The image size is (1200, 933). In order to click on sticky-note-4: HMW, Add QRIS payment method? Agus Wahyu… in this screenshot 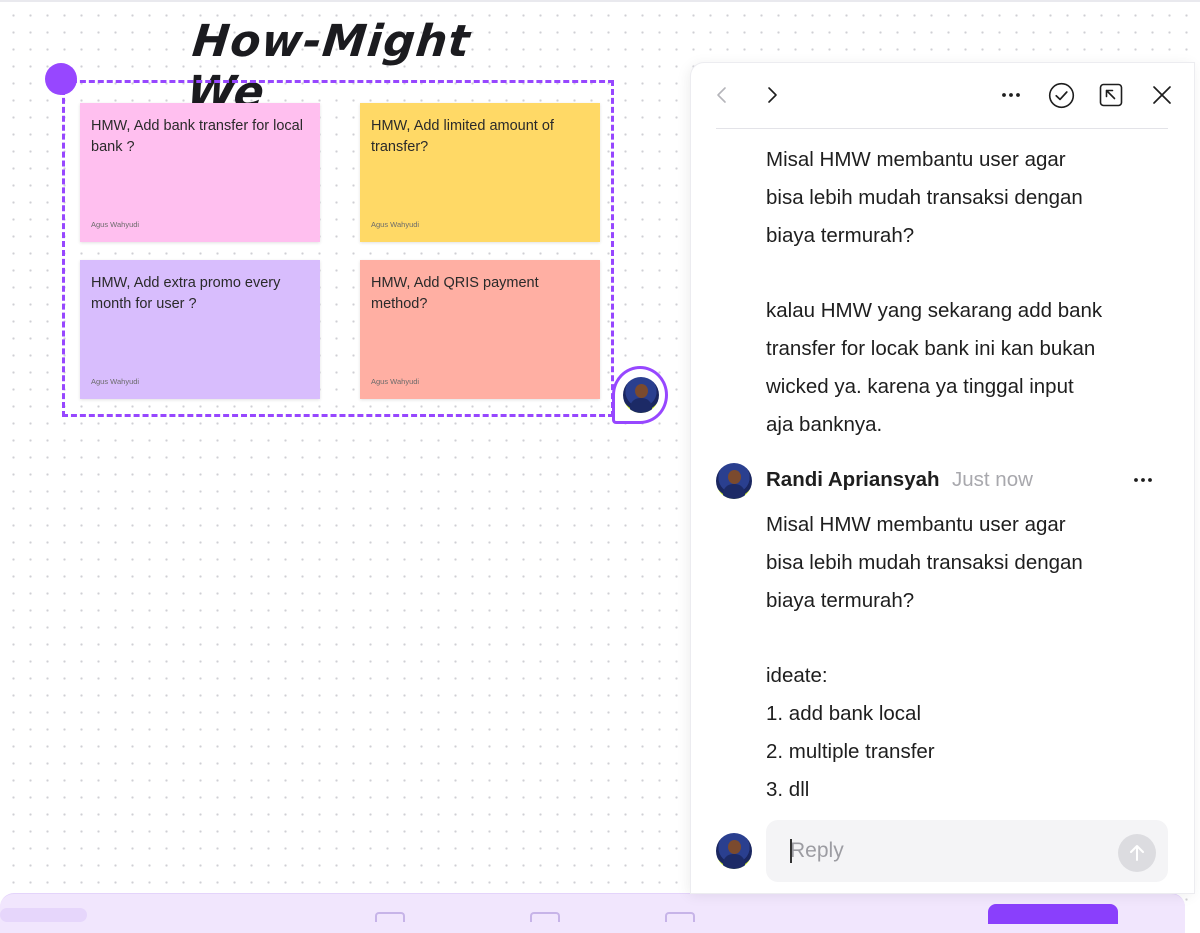, I will do `click(480, 329)`.